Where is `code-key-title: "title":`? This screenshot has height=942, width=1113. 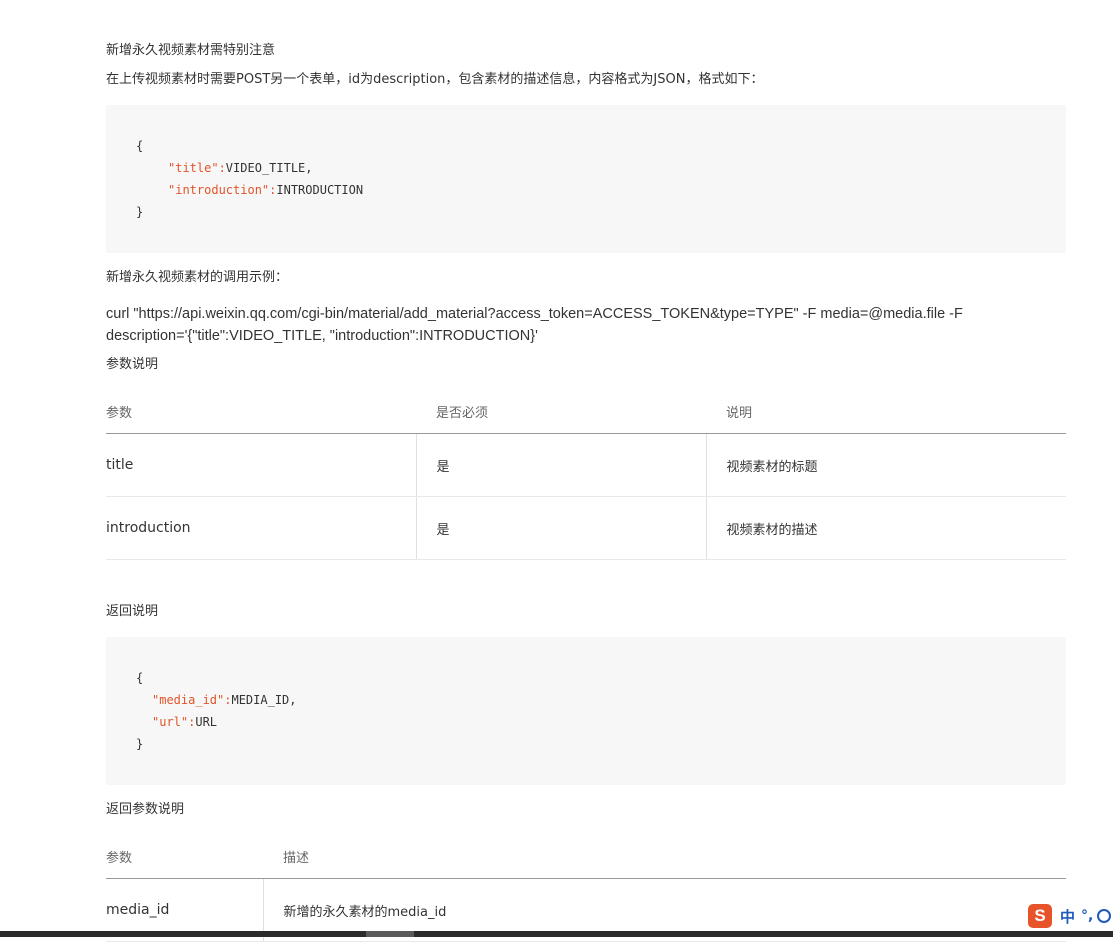 code-key-title: "title": is located at coordinates (197, 168).